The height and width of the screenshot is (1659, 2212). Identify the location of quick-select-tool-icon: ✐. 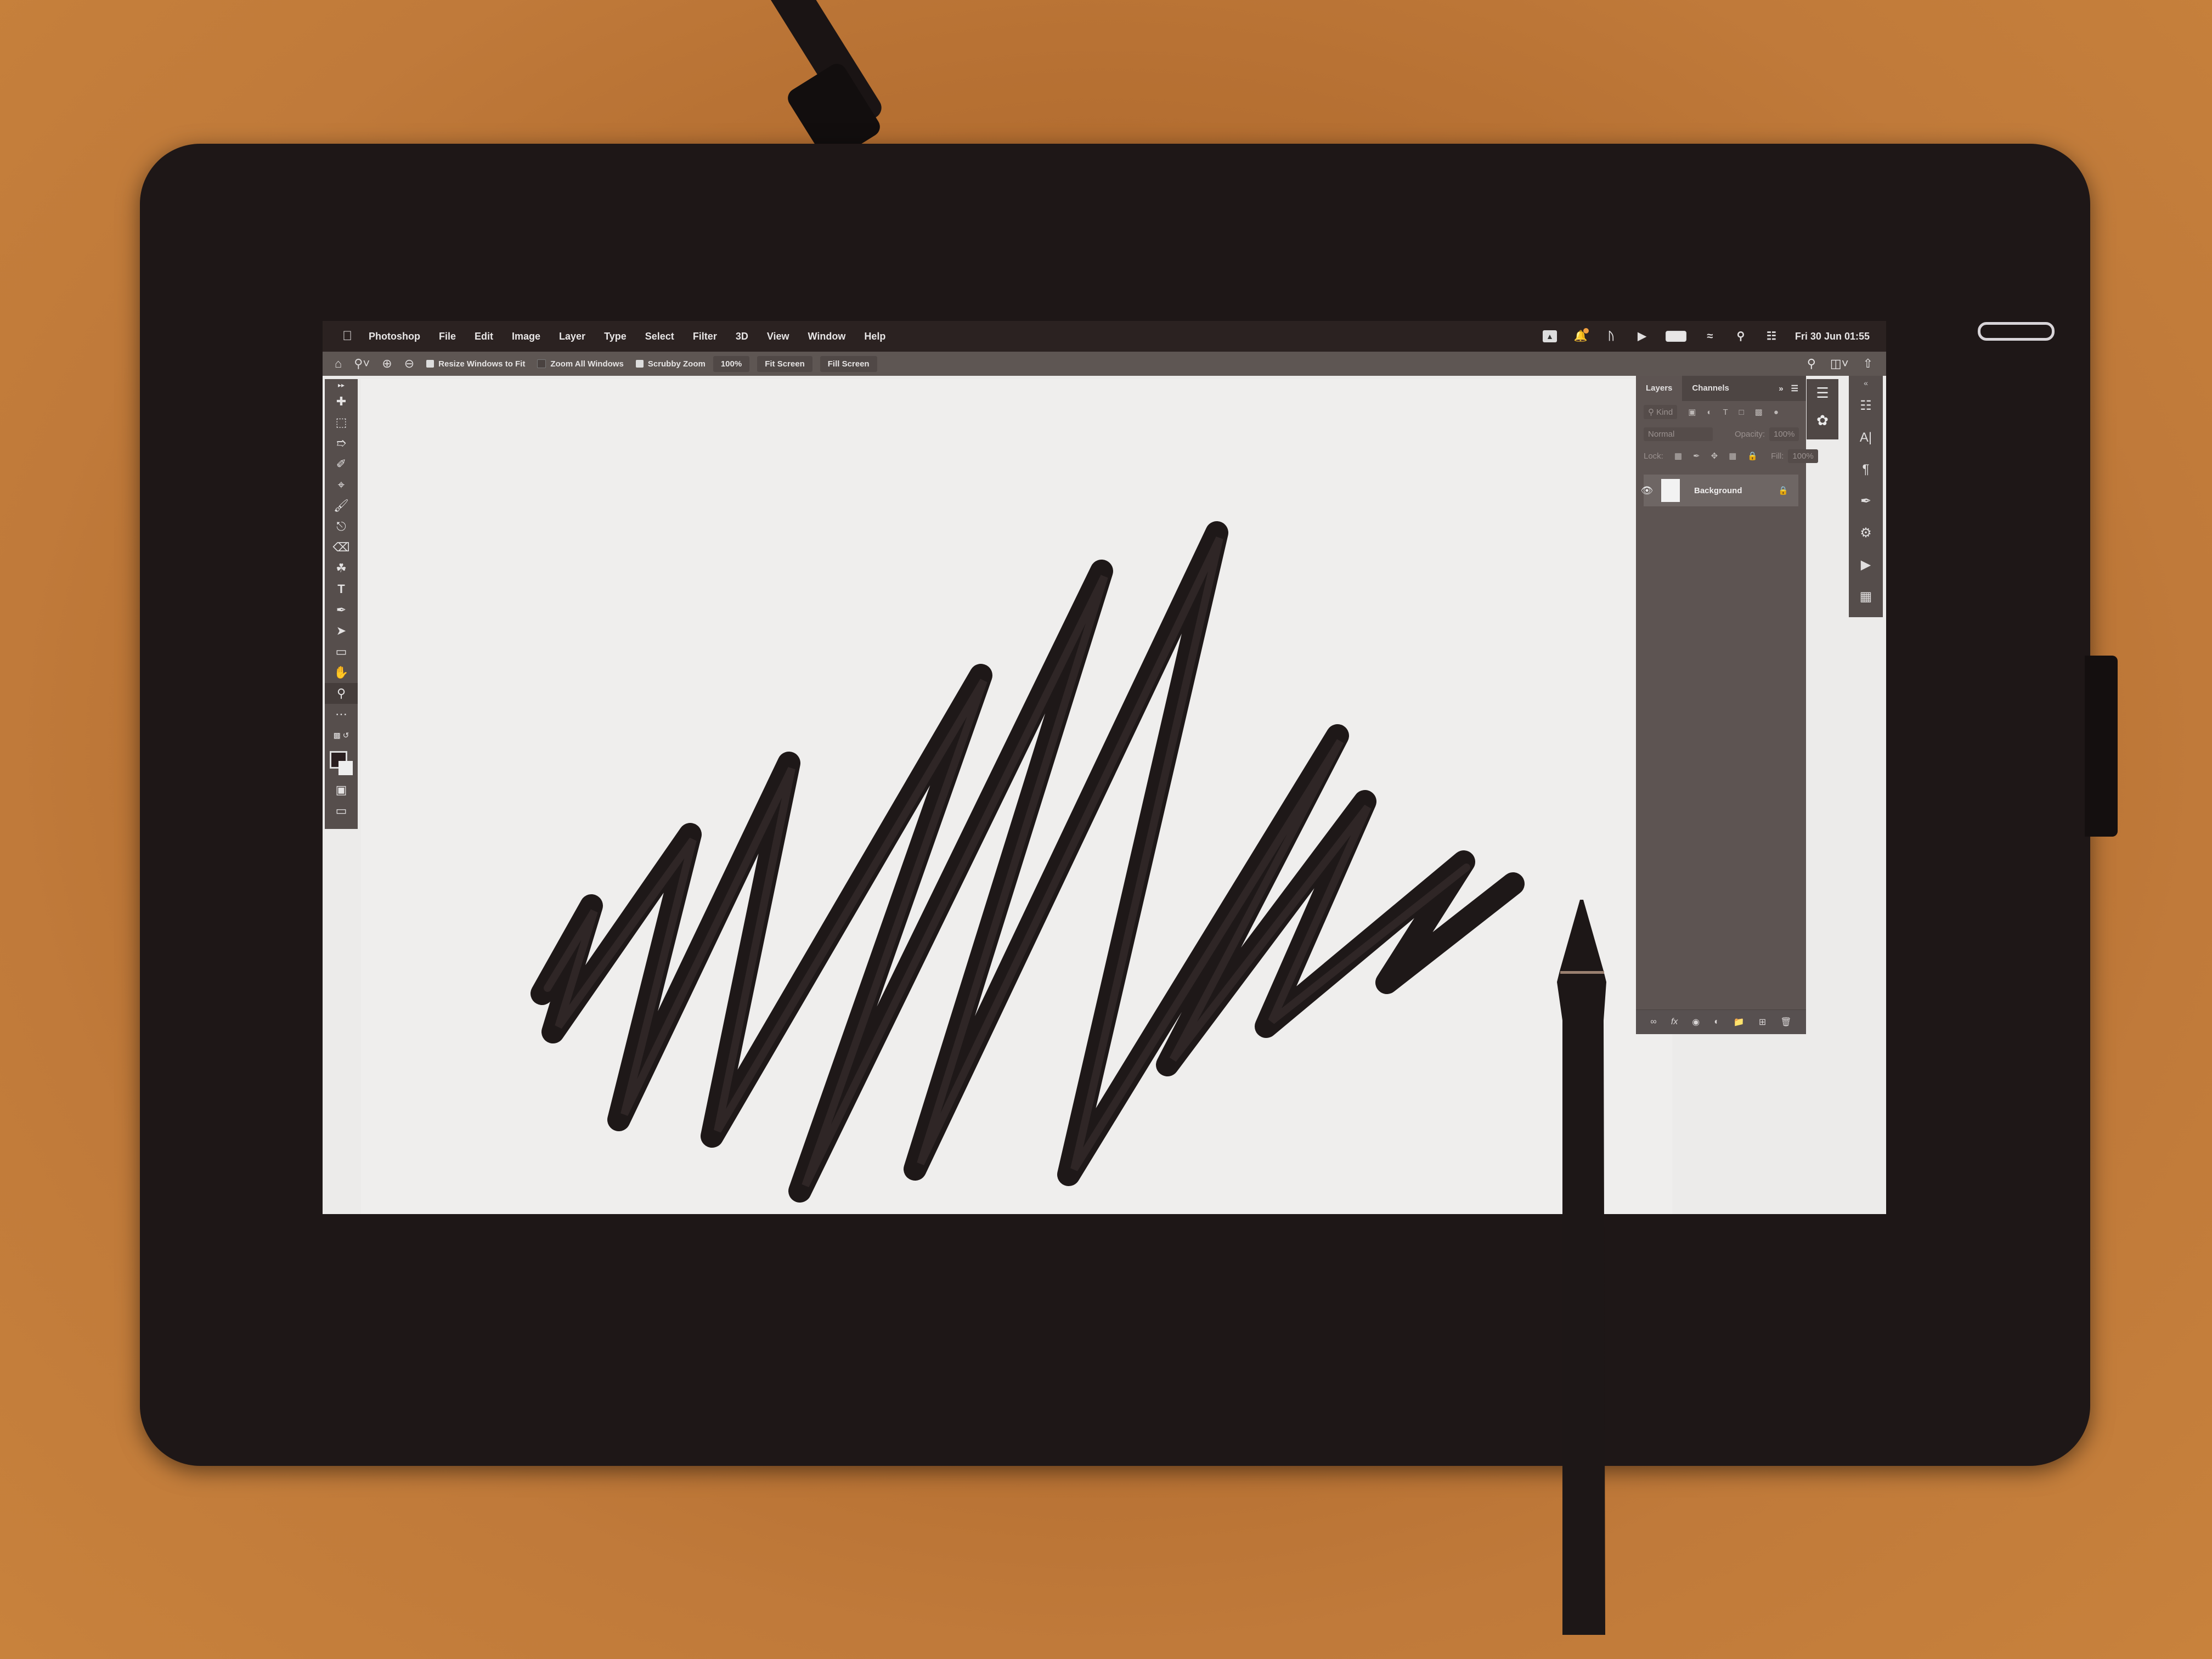
(342, 465).